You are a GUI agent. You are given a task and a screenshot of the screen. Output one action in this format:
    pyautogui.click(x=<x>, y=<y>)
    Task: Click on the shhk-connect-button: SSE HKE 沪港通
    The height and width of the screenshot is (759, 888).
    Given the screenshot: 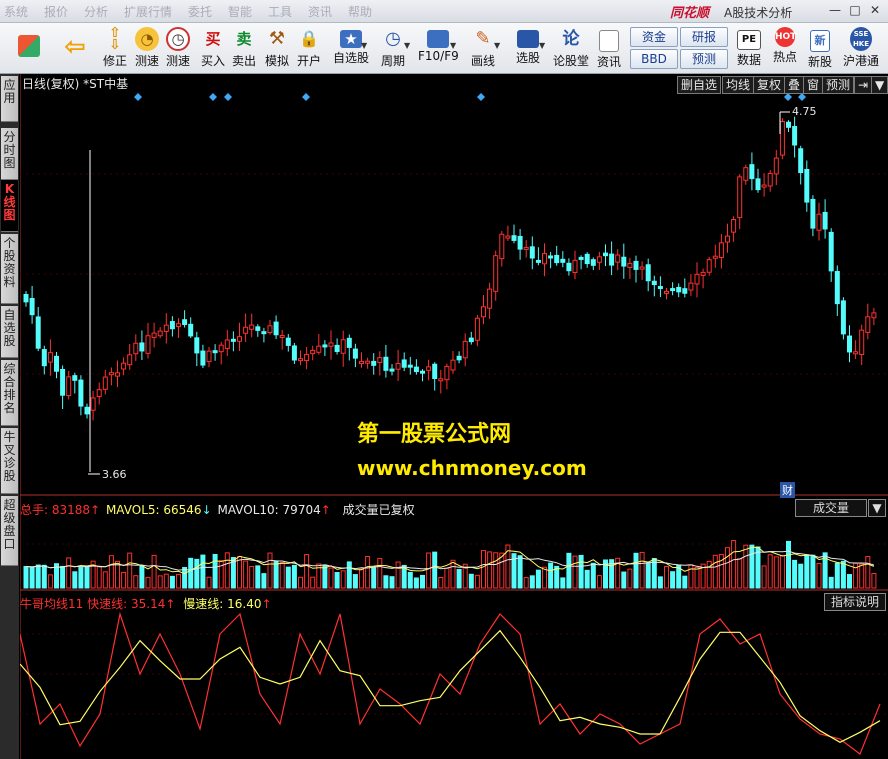 What is the action you would take?
    pyautogui.click(x=861, y=48)
    